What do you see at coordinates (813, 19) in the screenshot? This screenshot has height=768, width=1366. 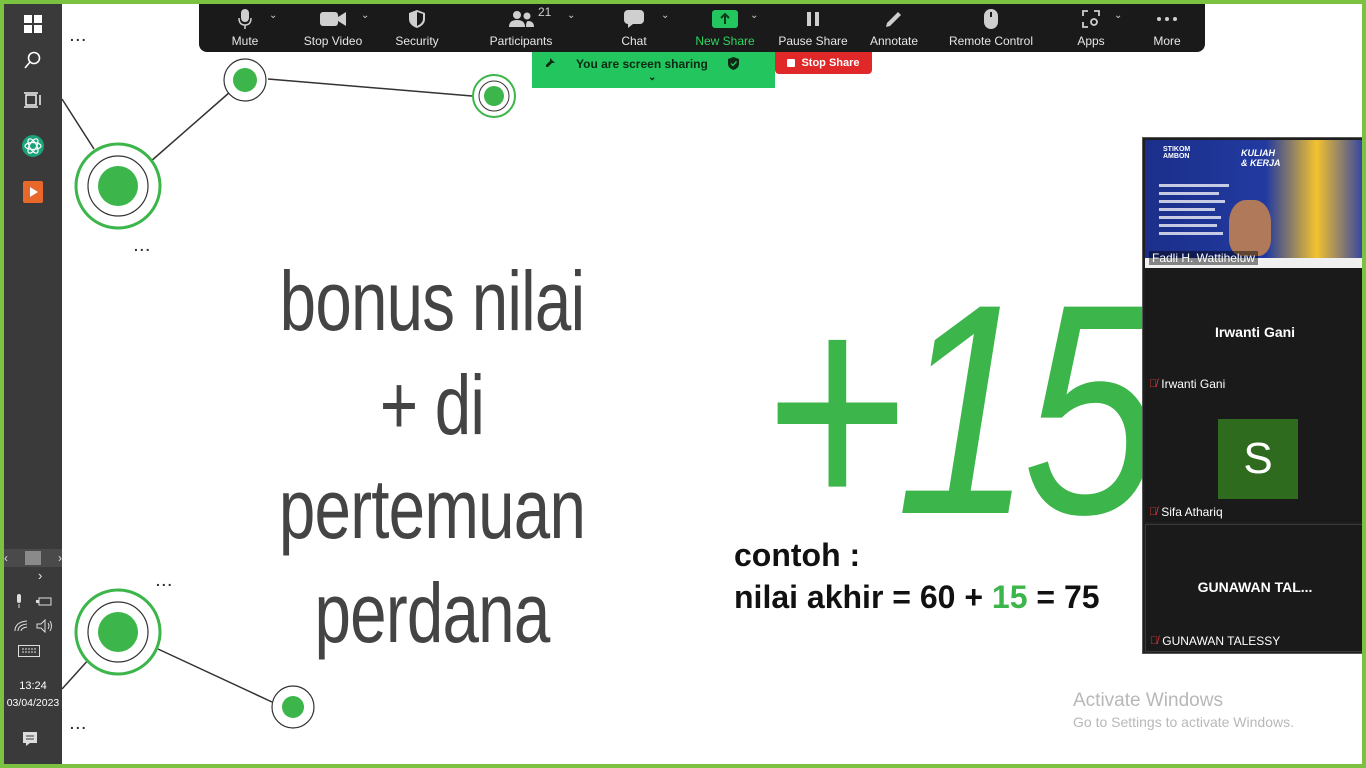 I see `pause-icon` at bounding box center [813, 19].